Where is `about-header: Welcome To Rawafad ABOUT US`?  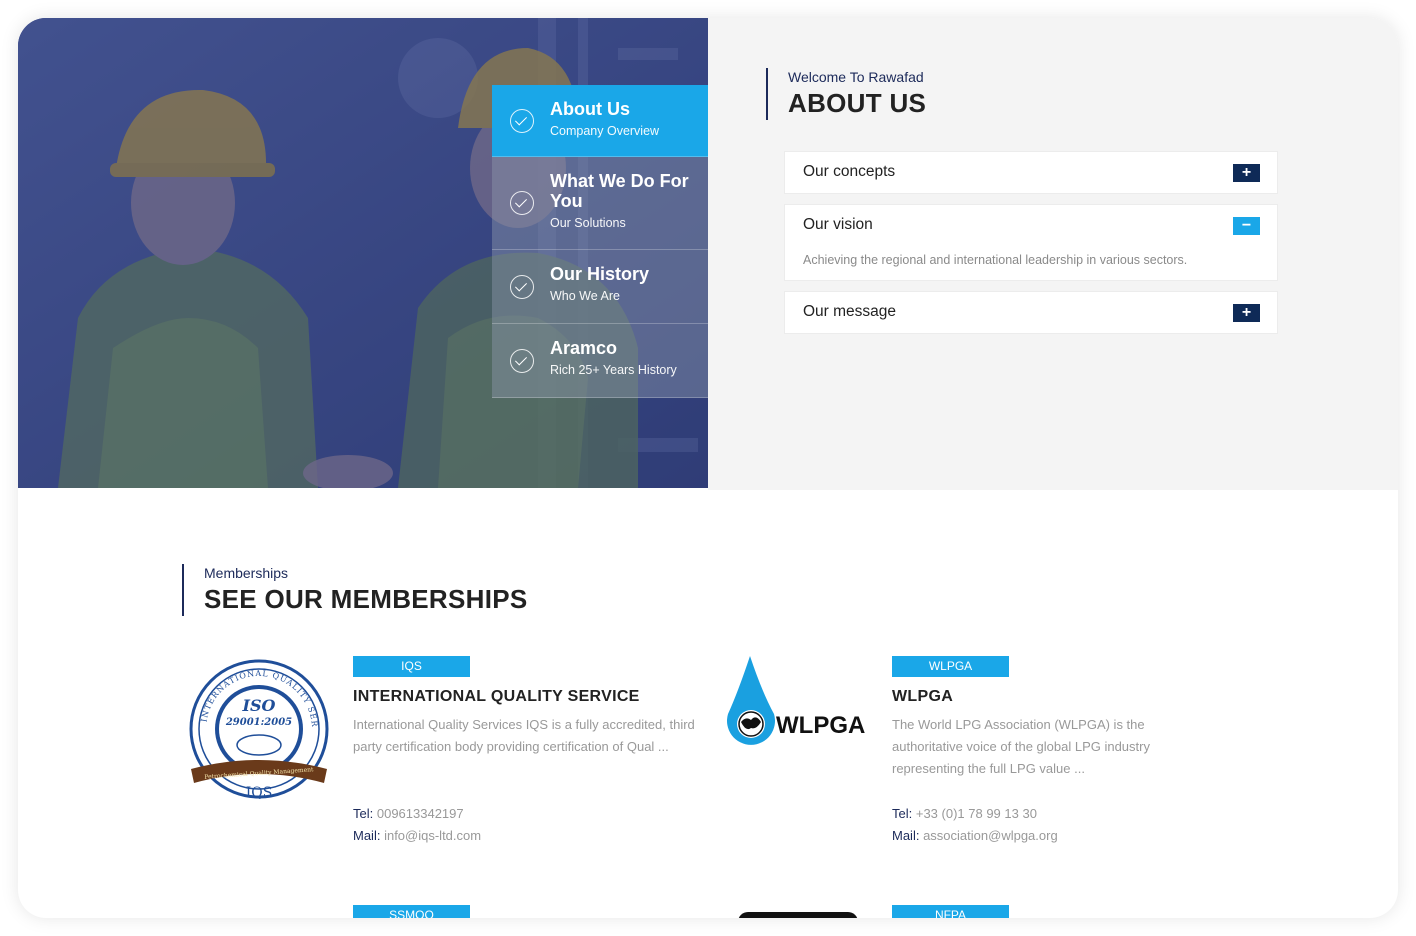 about-header: Welcome To Rawafad ABOUT US is located at coordinates (846, 94).